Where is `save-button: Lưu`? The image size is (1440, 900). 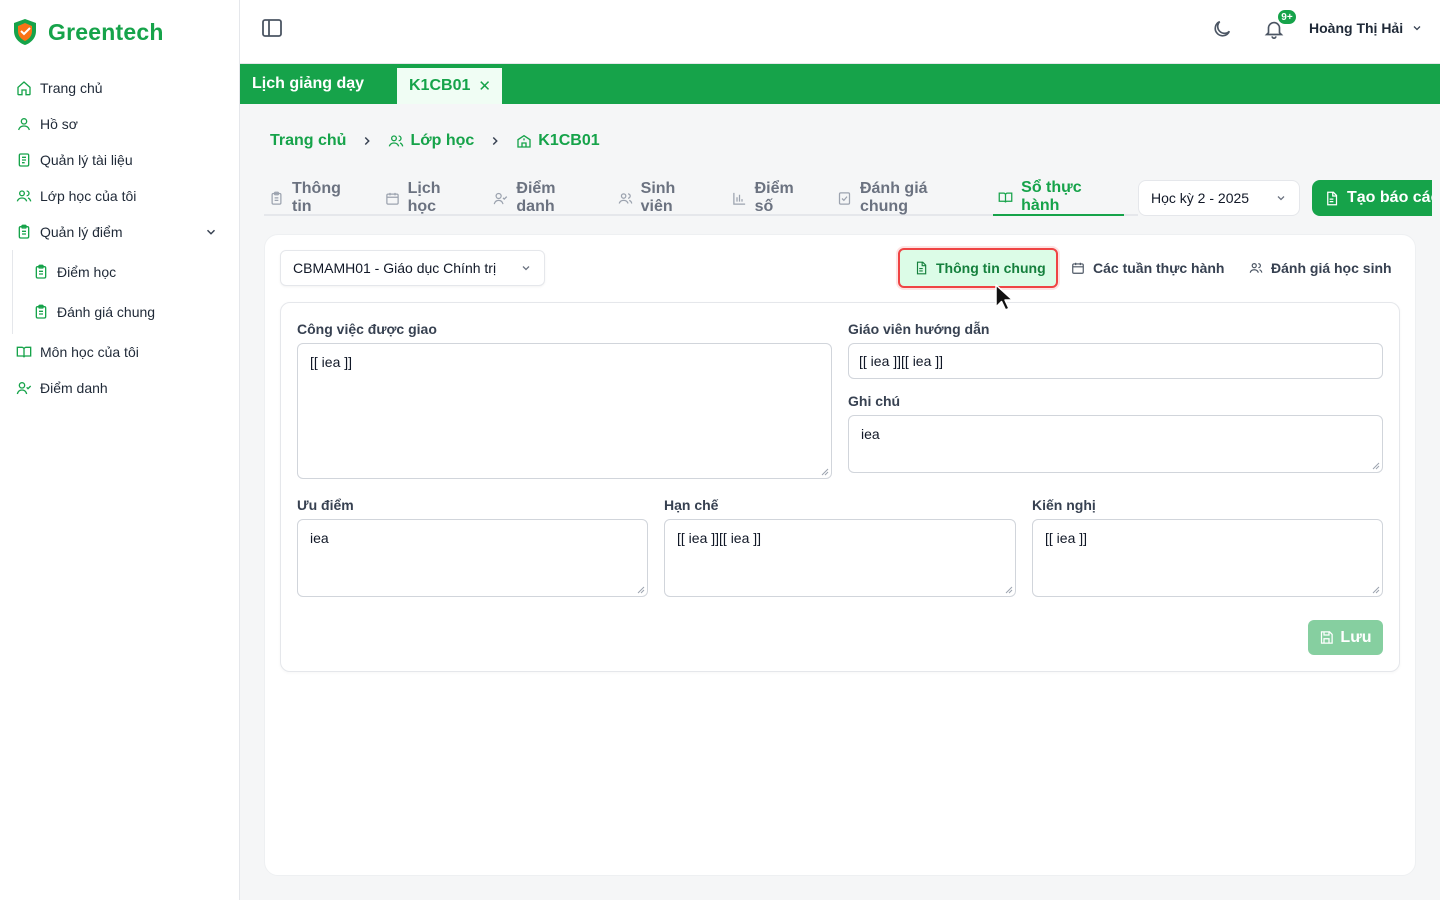 save-button: Lưu is located at coordinates (1345, 637).